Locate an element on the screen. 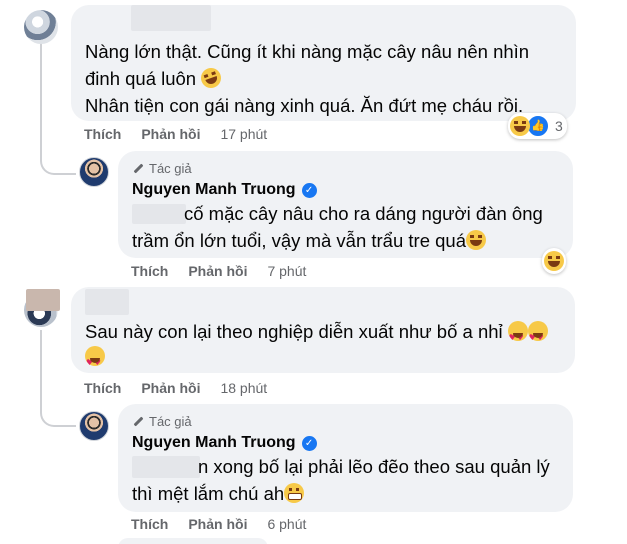 This screenshot has width=627, height=544. reply-actions: Thích Phản hồi 7 phút is located at coordinates (218, 271).